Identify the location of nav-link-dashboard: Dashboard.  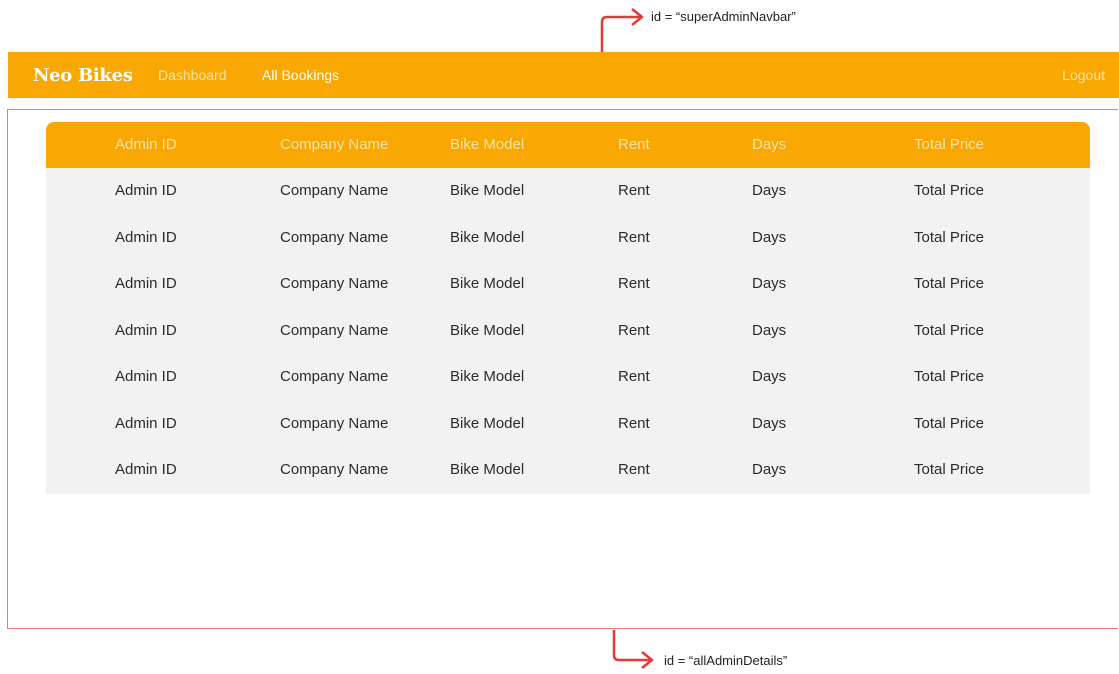
(192, 75).